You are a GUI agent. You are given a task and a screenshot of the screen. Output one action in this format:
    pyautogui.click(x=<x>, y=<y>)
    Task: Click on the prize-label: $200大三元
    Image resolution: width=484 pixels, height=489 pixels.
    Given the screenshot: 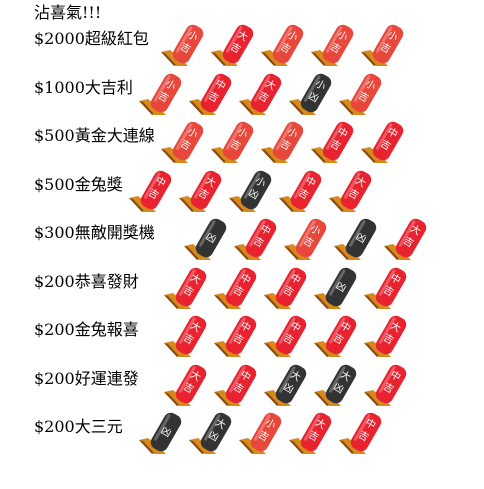 What is the action you would take?
    pyautogui.click(x=78, y=426)
    